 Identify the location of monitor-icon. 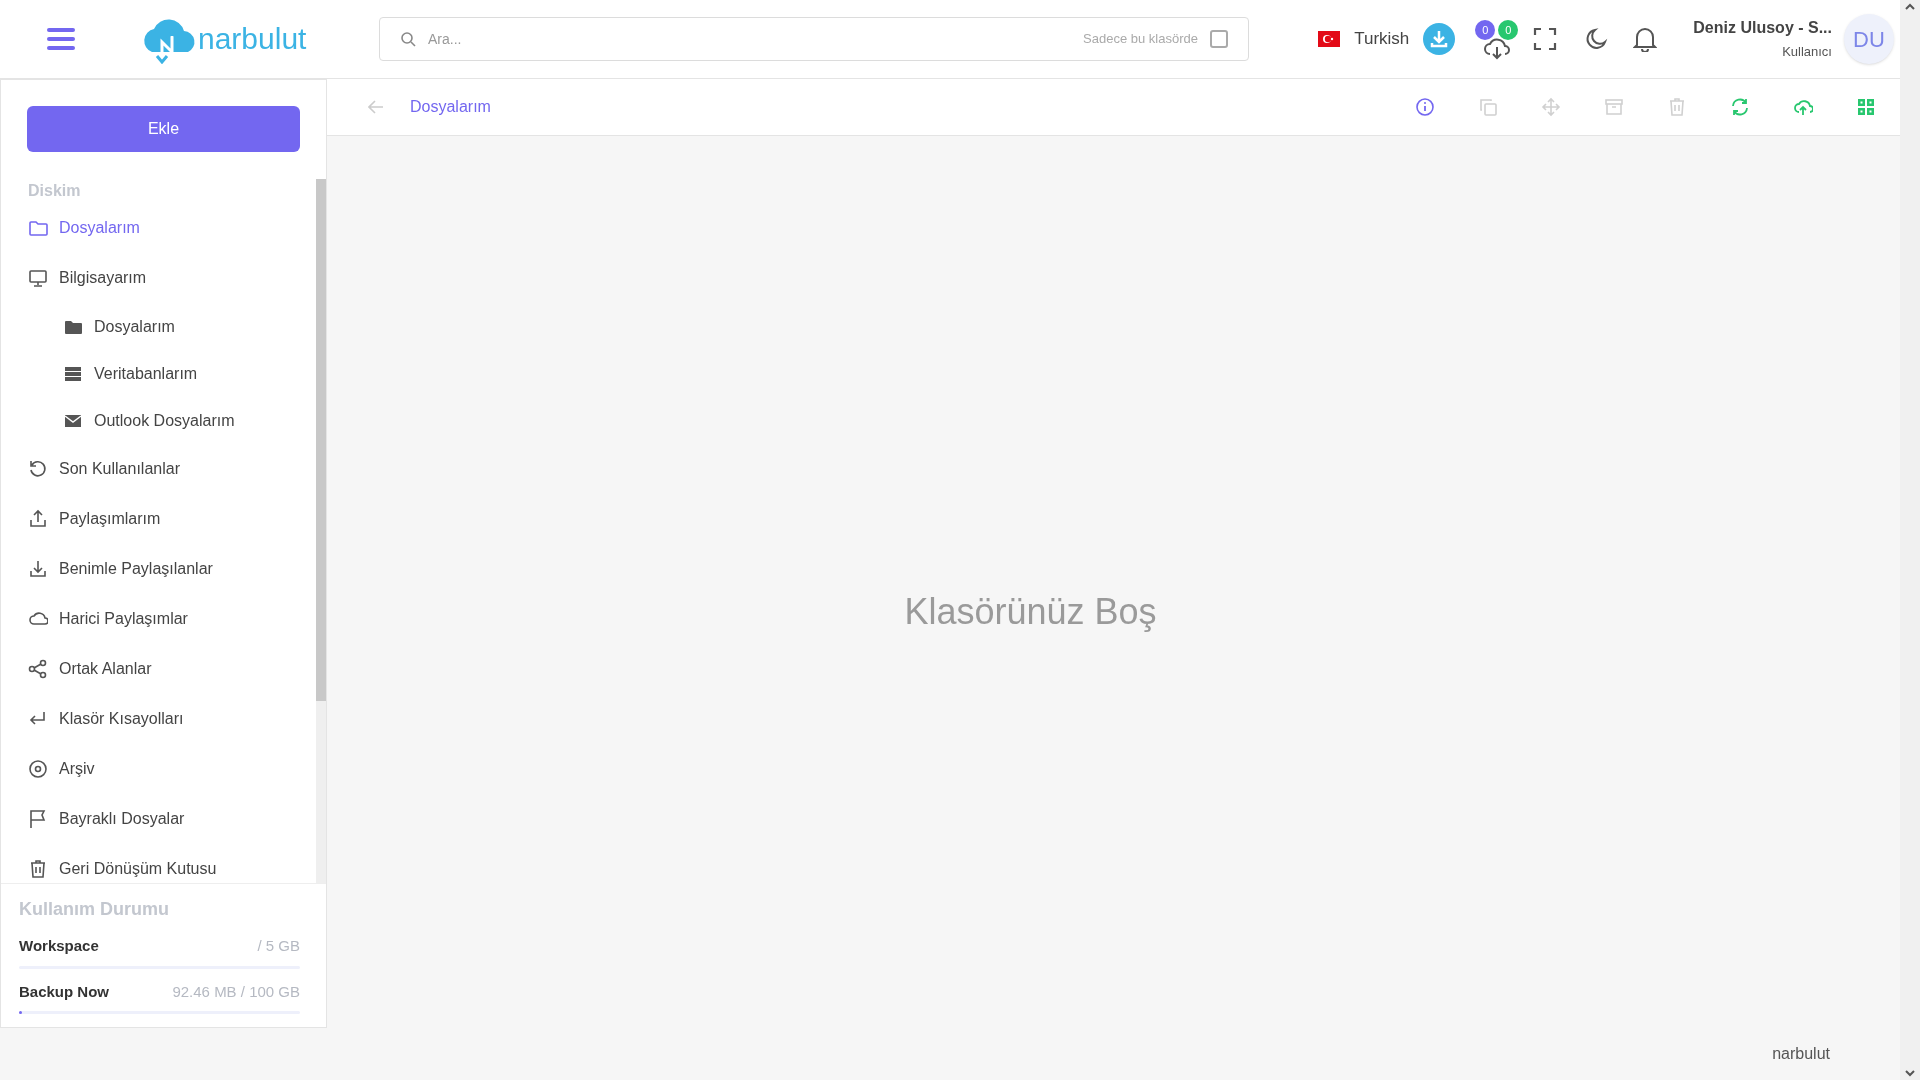
(38, 278).